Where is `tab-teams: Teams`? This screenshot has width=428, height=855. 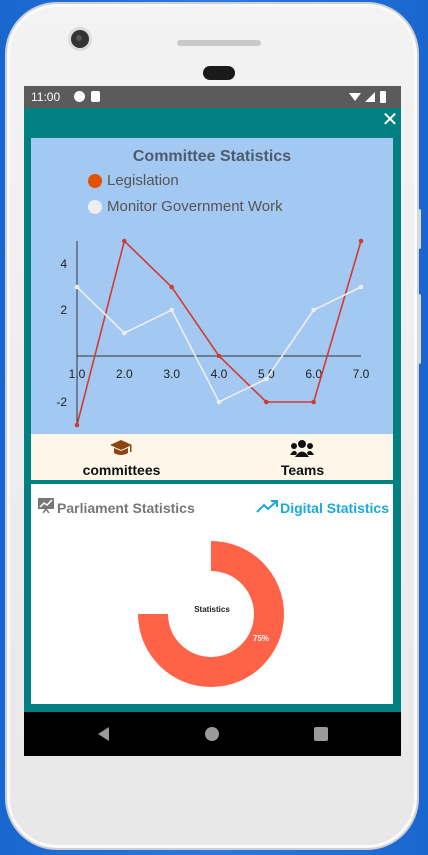 tab-teams: Teams is located at coordinates (302, 457).